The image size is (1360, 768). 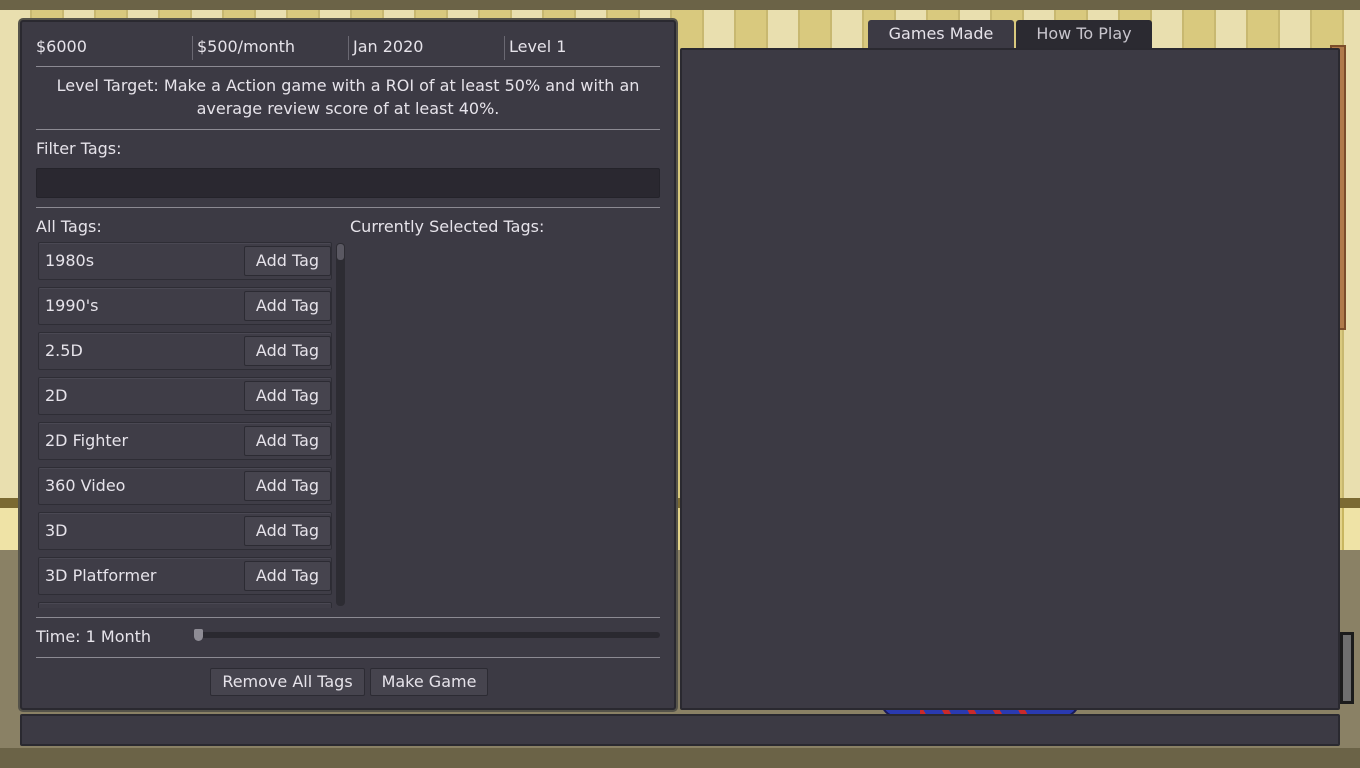 I want to click on time-slider, so click(x=427, y=635).